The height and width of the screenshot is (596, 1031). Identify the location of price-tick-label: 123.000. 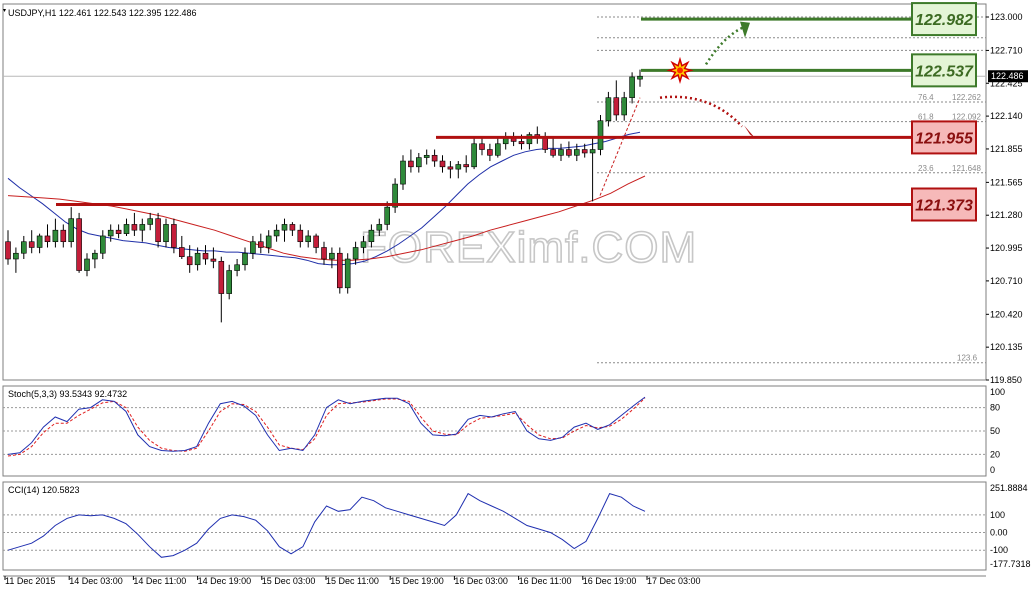
(1006, 17).